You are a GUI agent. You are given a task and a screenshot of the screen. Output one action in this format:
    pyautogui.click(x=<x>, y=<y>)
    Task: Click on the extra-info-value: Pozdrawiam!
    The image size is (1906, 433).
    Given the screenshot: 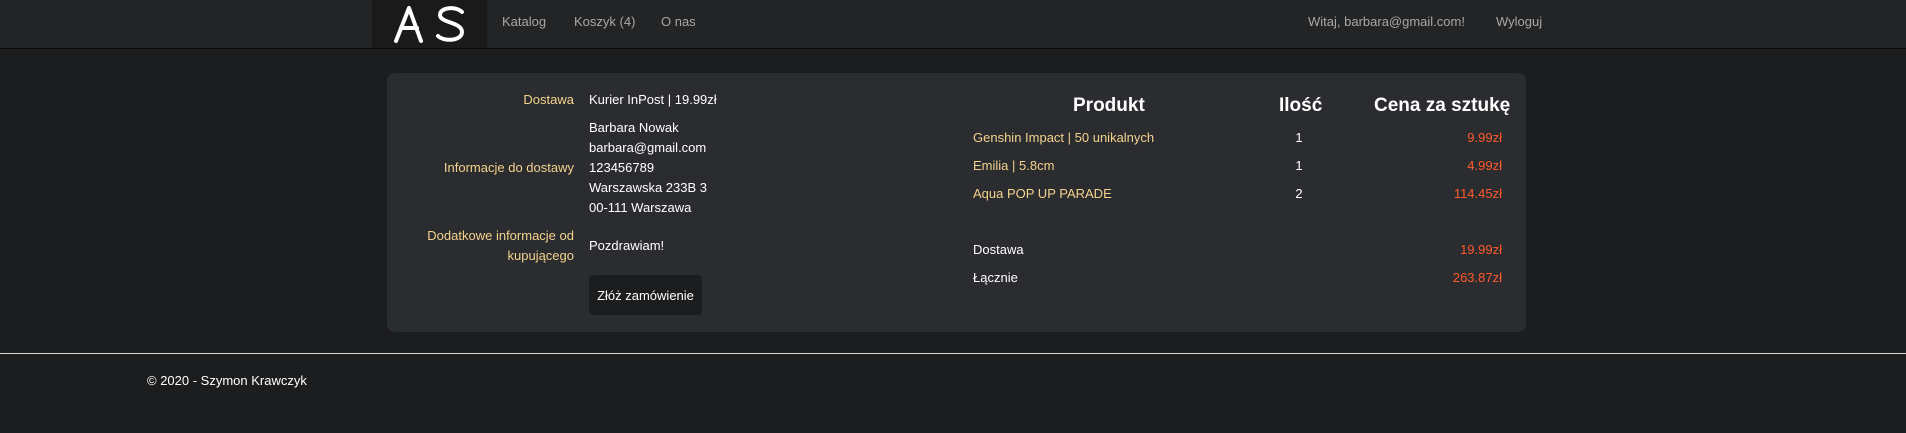 What is the action you would take?
    pyautogui.click(x=627, y=245)
    